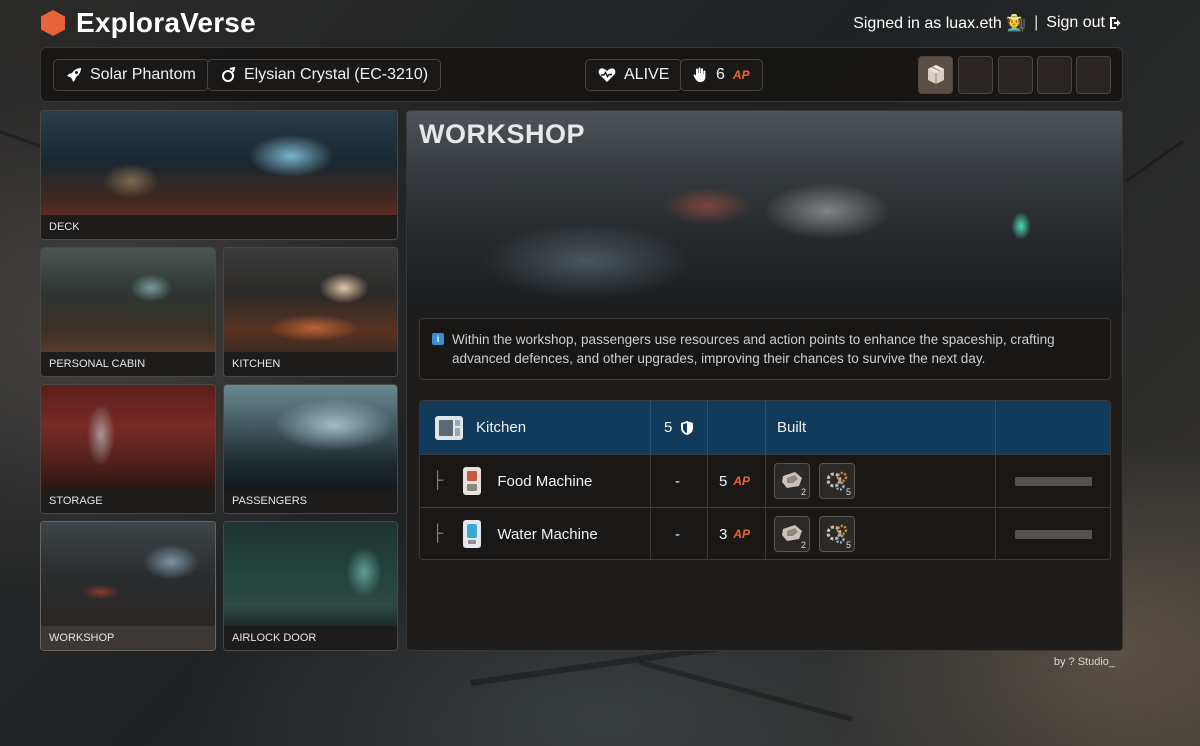 This screenshot has height=746, width=1200. Describe the element at coordinates (607, 75) in the screenshot. I see `heart-pulse-icon` at that location.